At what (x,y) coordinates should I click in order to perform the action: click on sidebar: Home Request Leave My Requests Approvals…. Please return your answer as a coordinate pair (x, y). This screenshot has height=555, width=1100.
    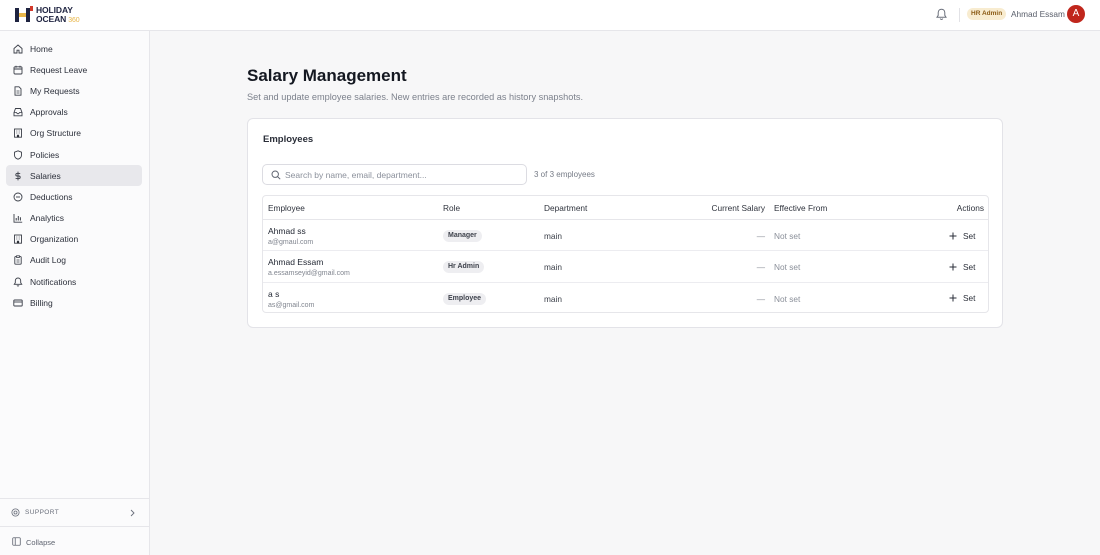
    Looking at the image, I should click on (75, 293).